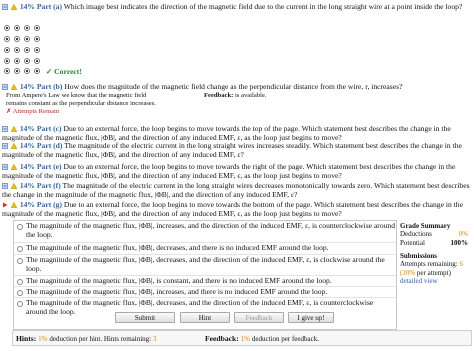  What do you see at coordinates (285, 339) in the screenshot?
I see `feedback-footer-text: deduction per feedback.` at bounding box center [285, 339].